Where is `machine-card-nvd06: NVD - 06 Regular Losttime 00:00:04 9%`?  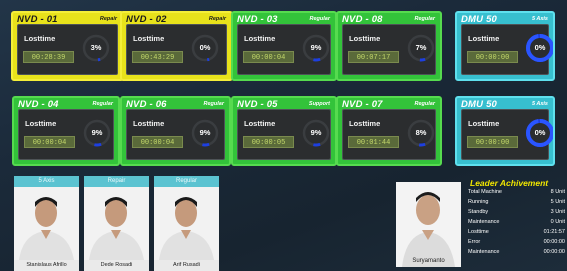
machine-card-nvd06: NVD - 06 Regular Losttime 00:00:04 9% is located at coordinates (175, 131).